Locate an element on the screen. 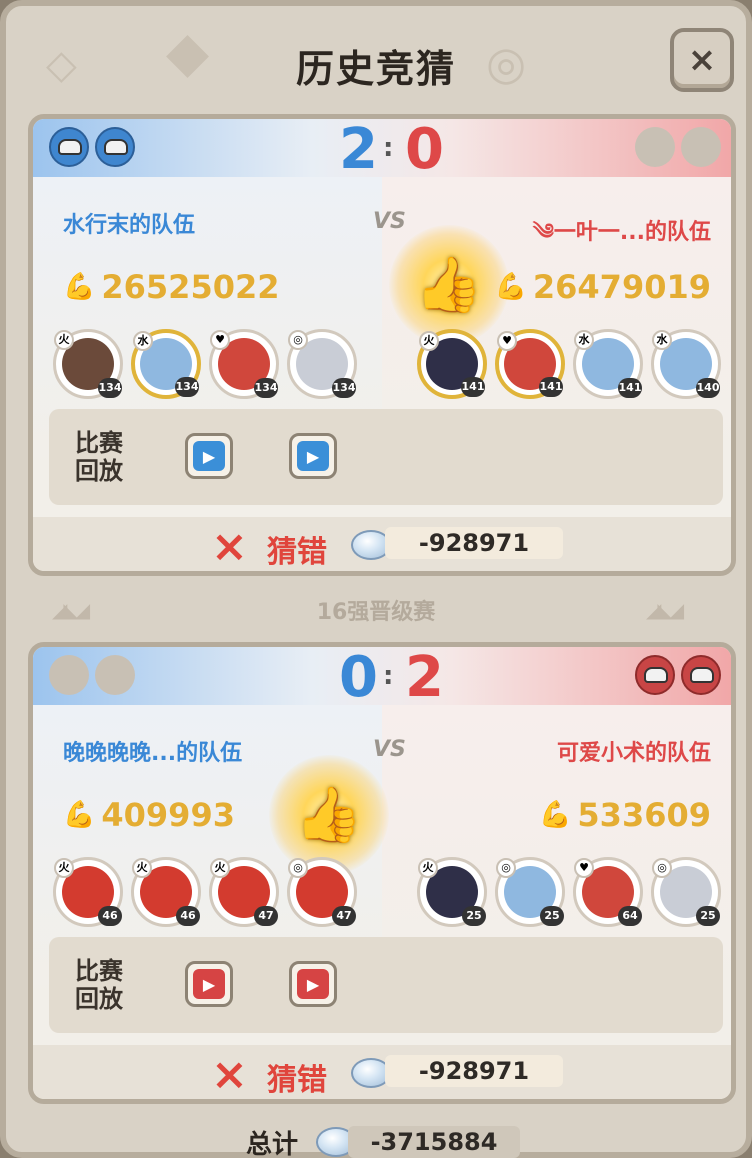  hero-avatar: ◎ 47 is located at coordinates (322, 892).